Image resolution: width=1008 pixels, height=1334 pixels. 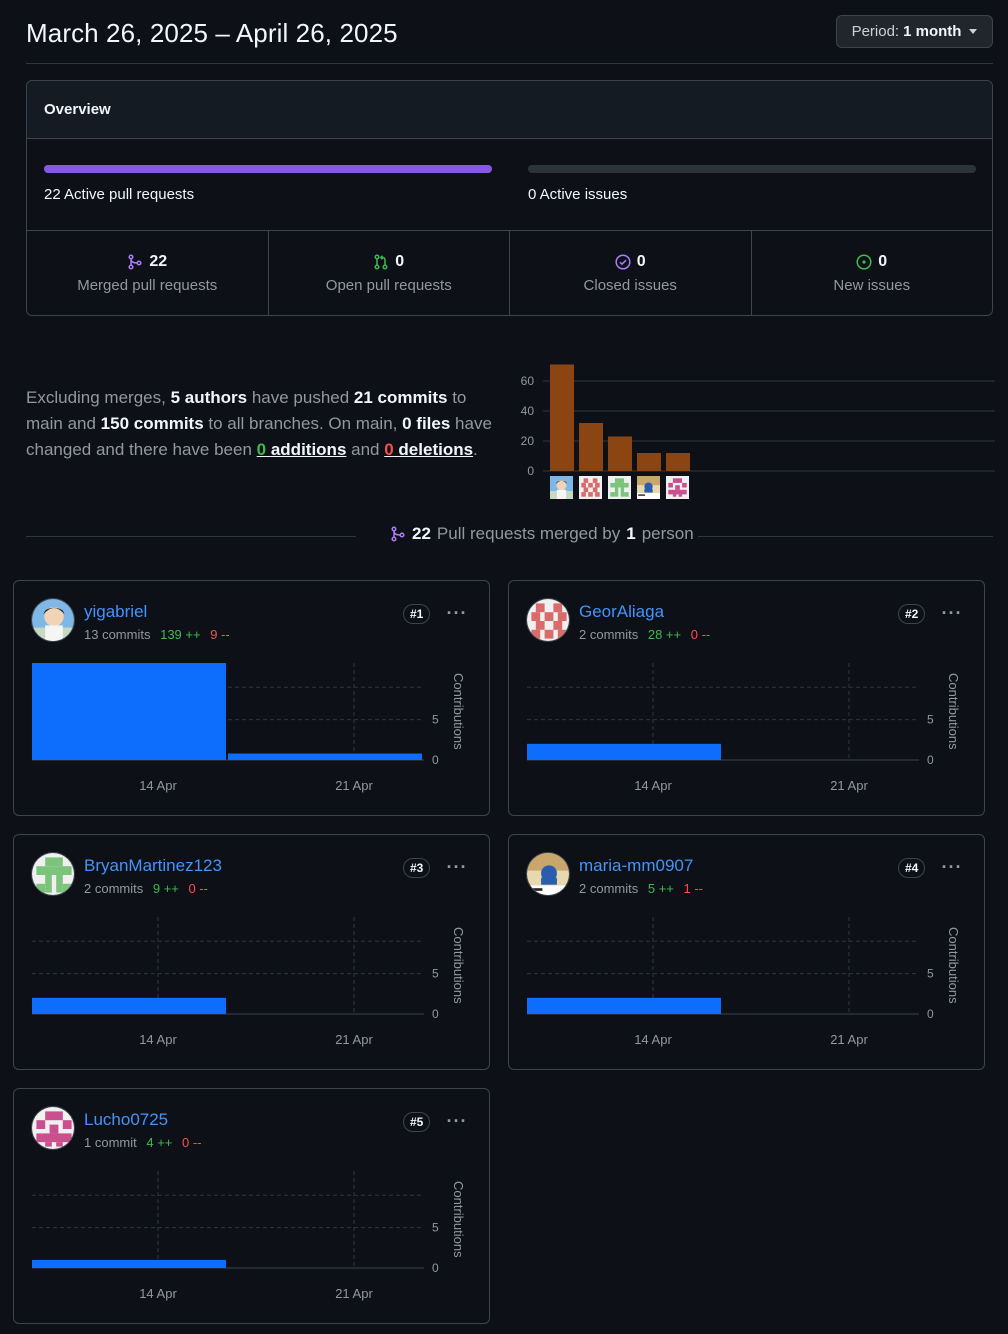 I want to click on merged-text: person, so click(x=667, y=533).